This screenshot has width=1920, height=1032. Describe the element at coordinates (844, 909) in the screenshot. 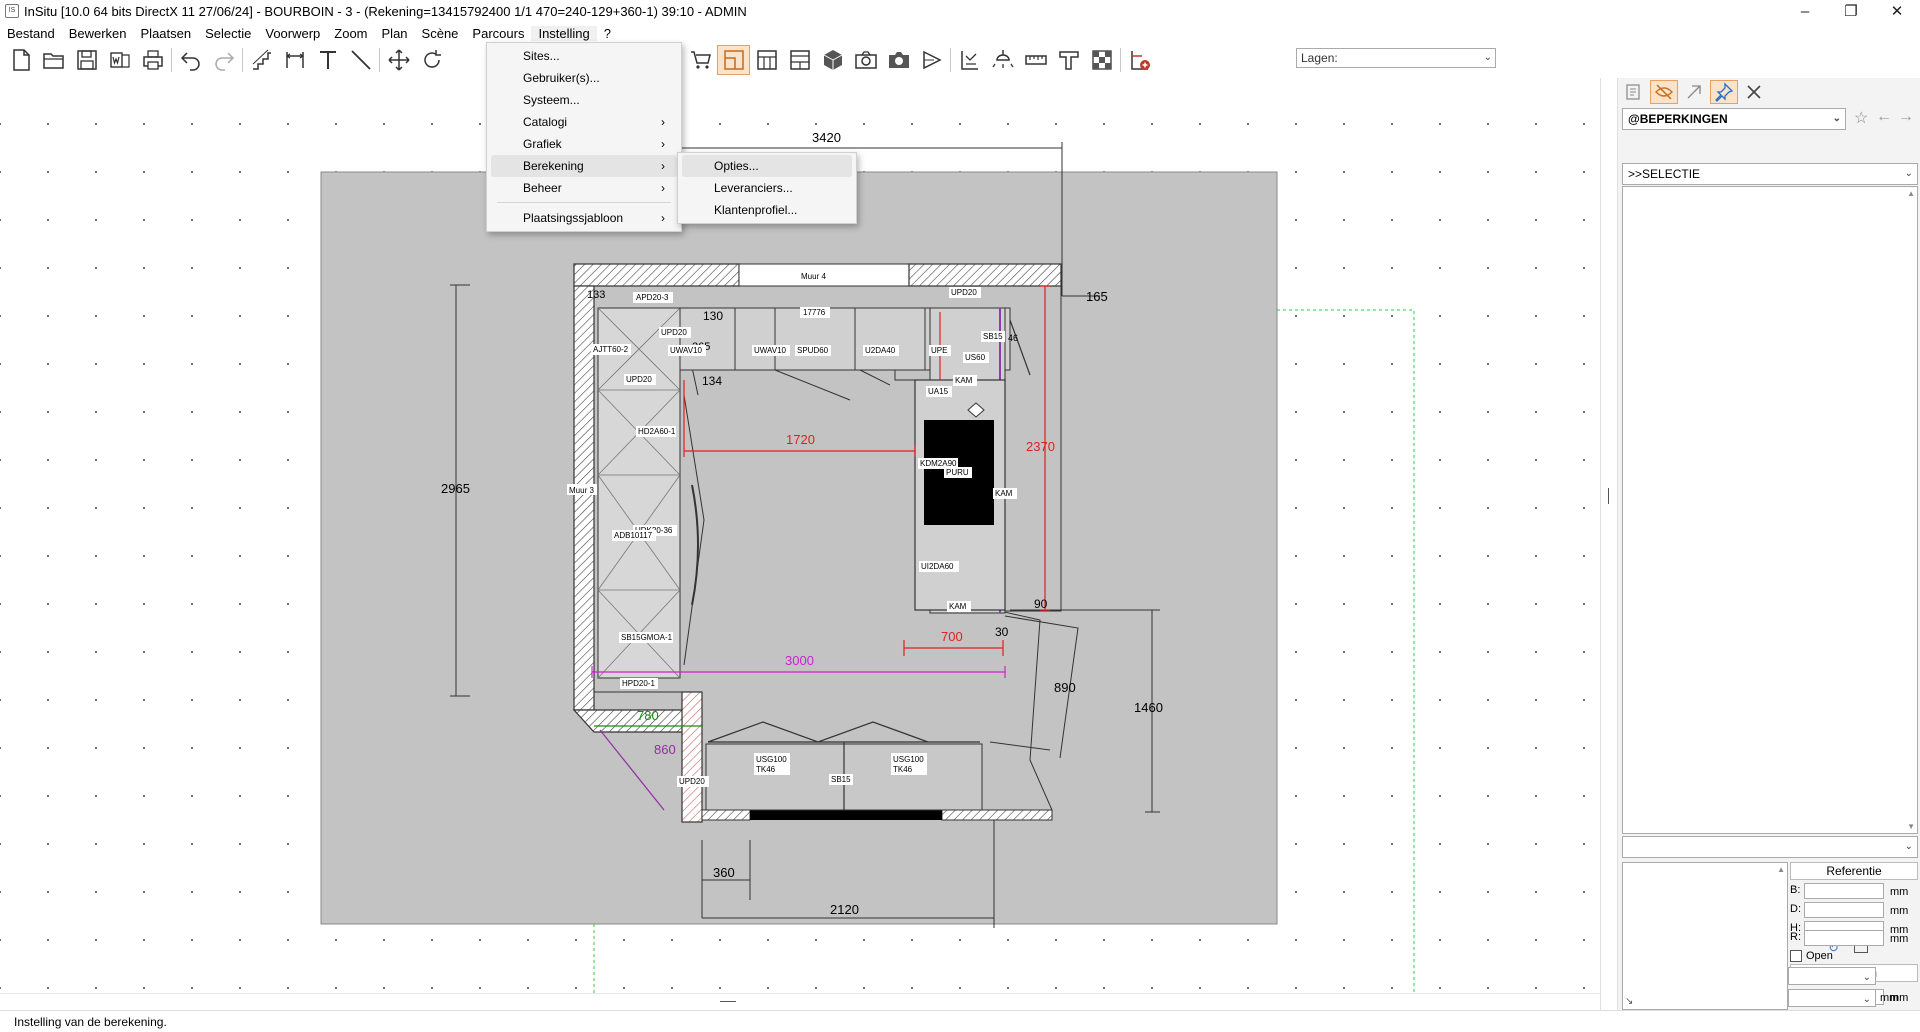

I see `dim-bottom-2120: 2120` at that location.